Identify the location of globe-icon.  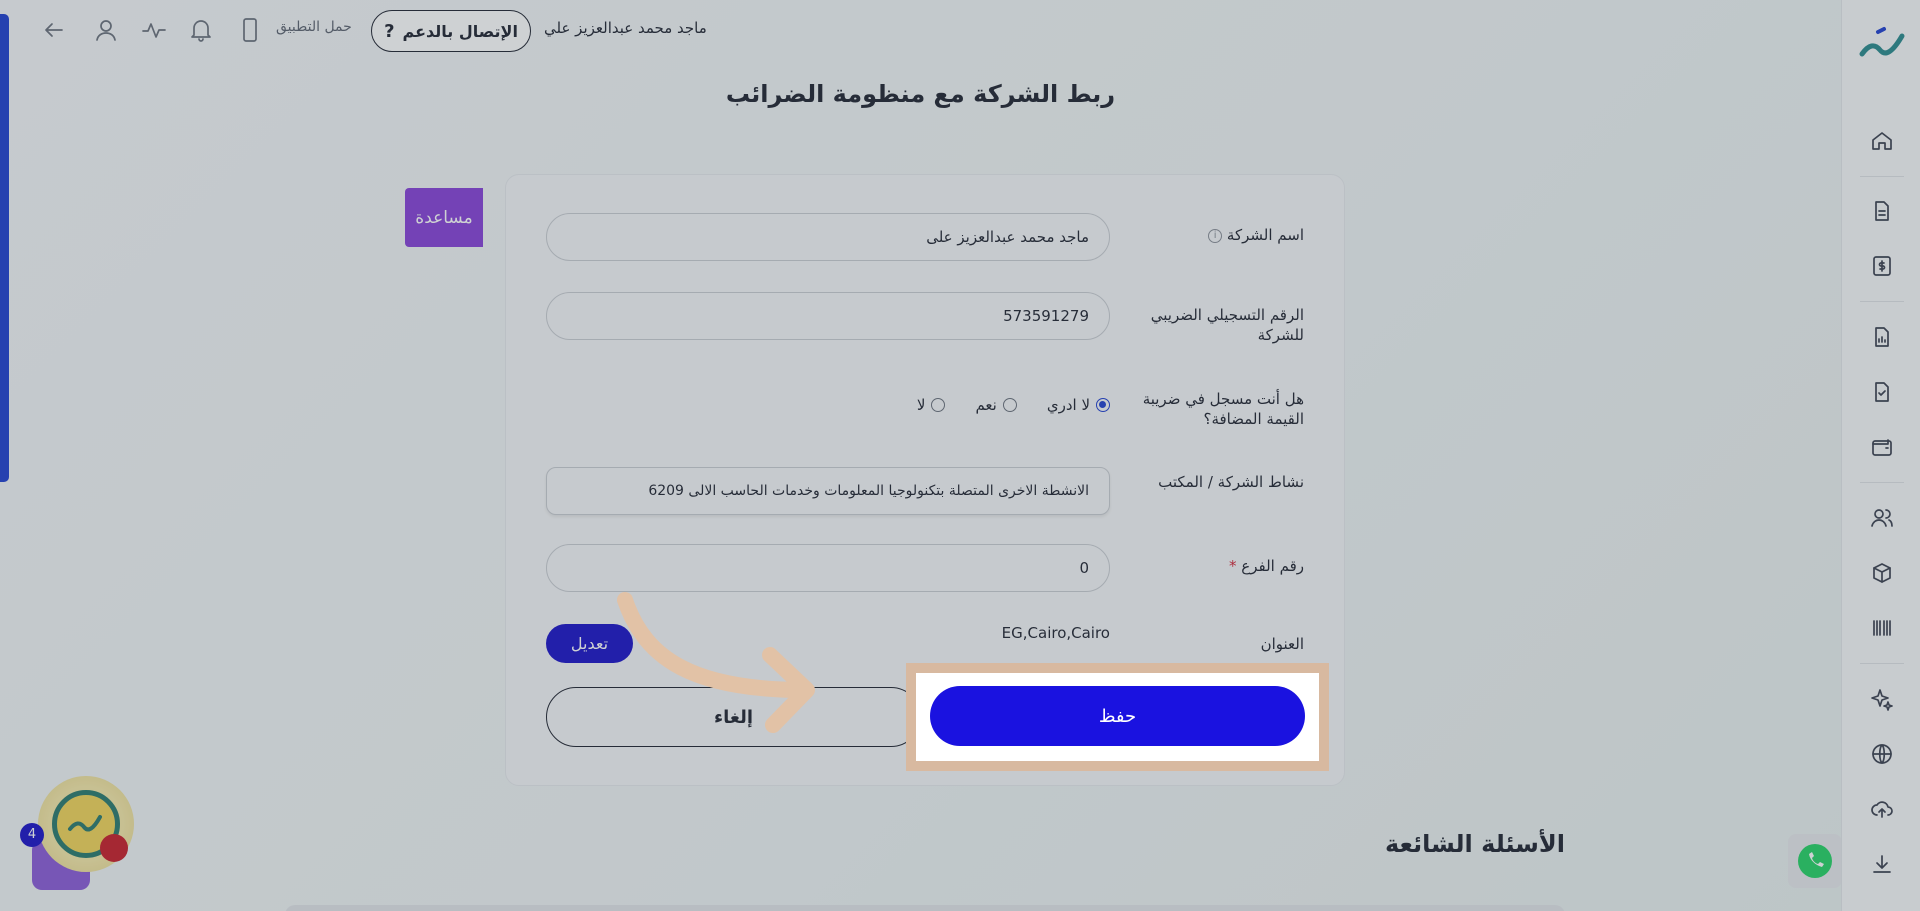
(1882, 754).